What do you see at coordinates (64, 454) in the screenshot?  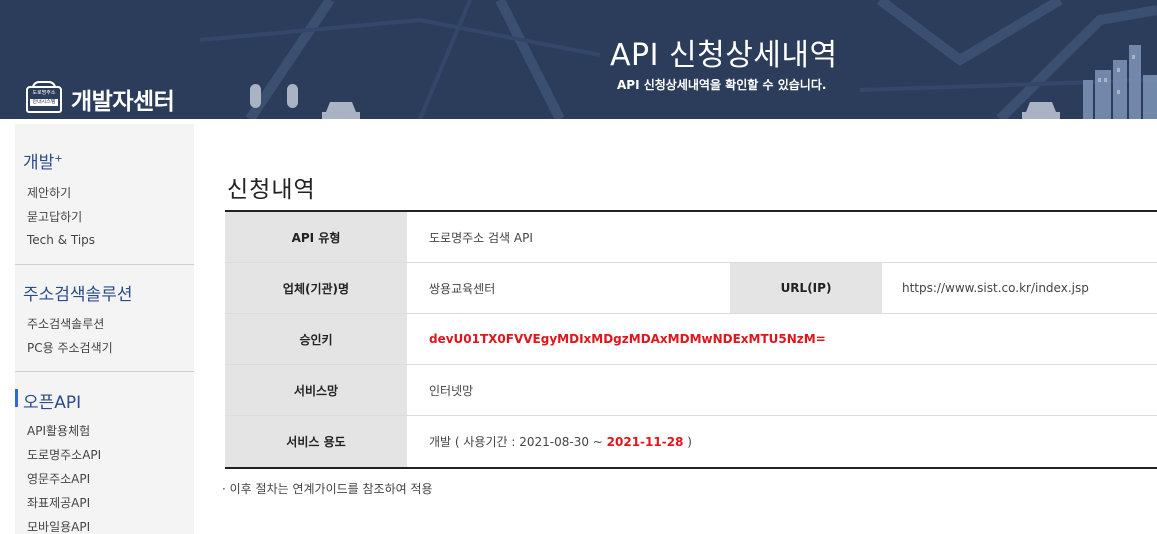 I see `sidebar-item-road-api: 도로명주소API` at bounding box center [64, 454].